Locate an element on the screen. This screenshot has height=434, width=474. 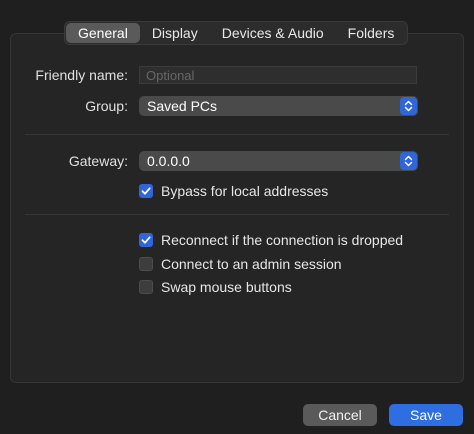
gateway-label: Gateway: is located at coordinates (98, 161).